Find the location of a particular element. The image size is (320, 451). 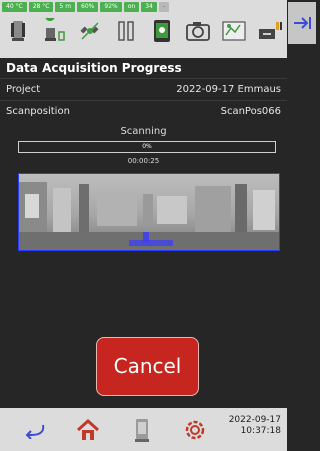

status-bar: 40 °C 28 °C 5 m 60% 92% on 34 - is located at coordinates (158, 29).